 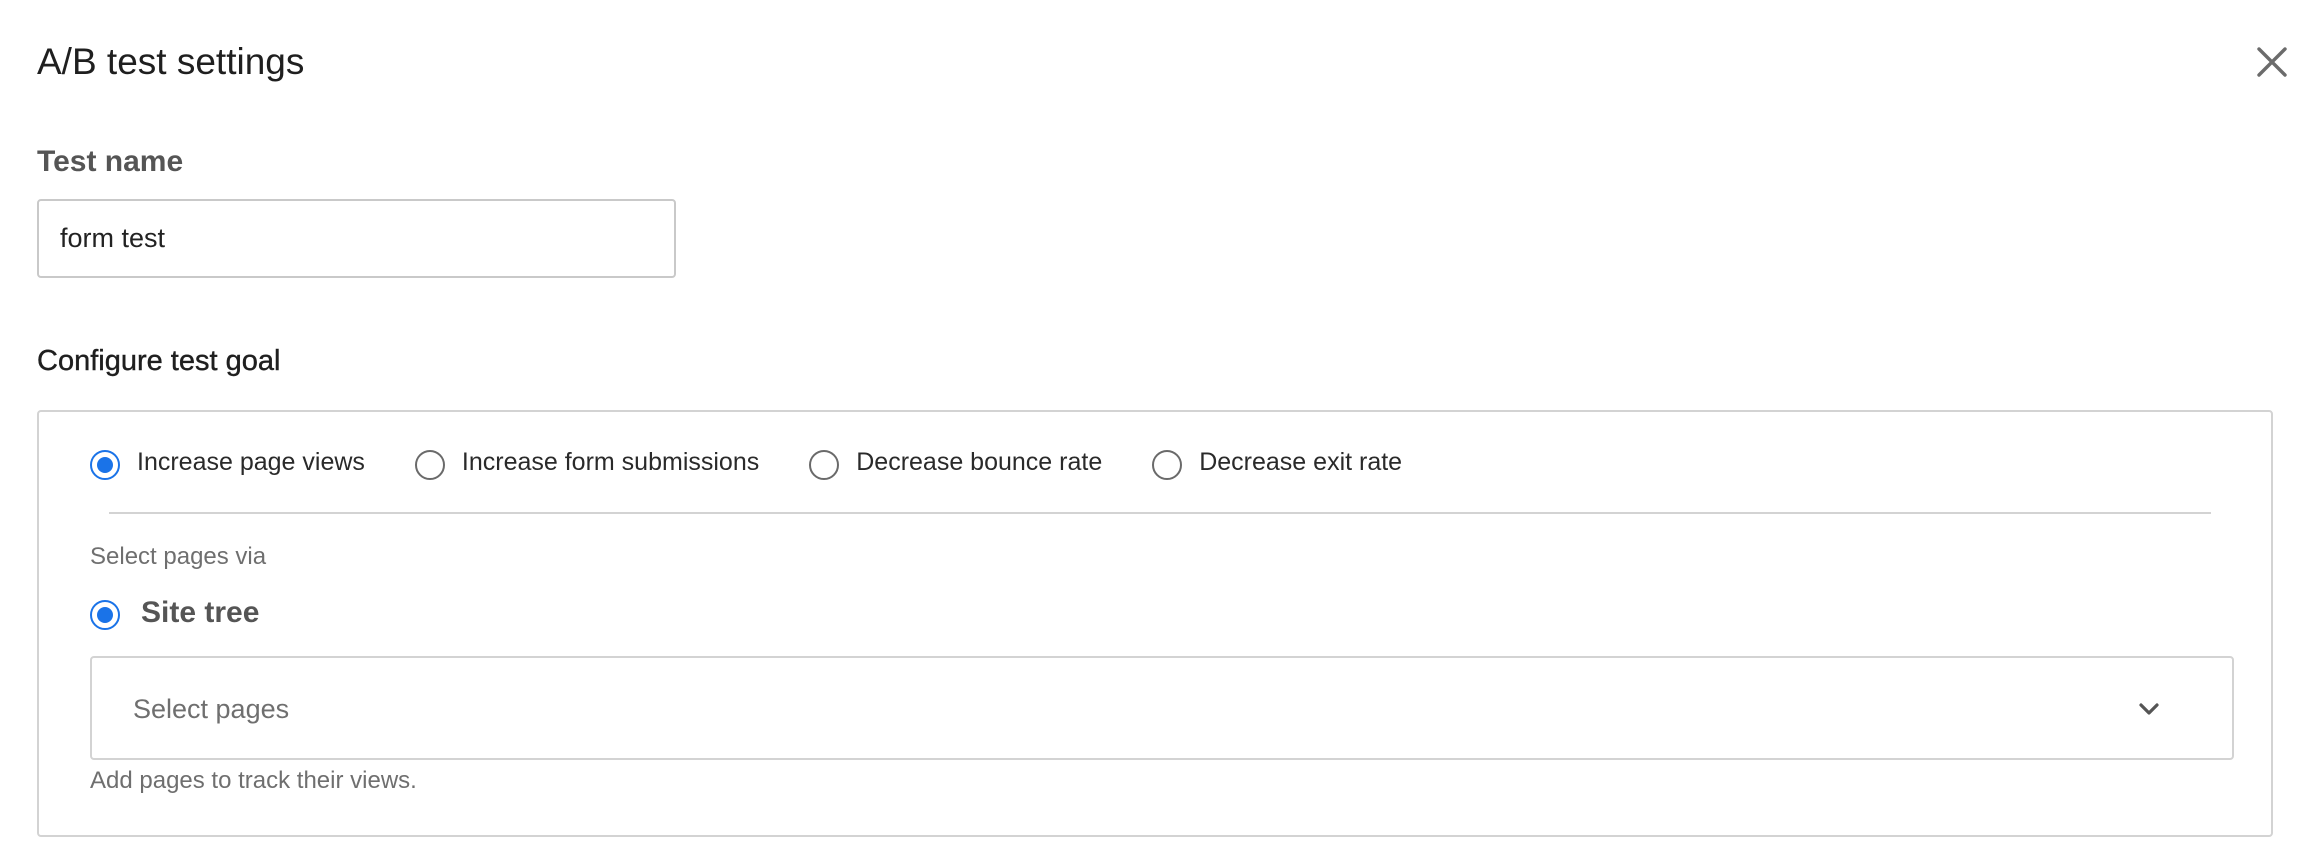 What do you see at coordinates (178, 556) in the screenshot?
I see `select-pages-via-label: Select pages via` at bounding box center [178, 556].